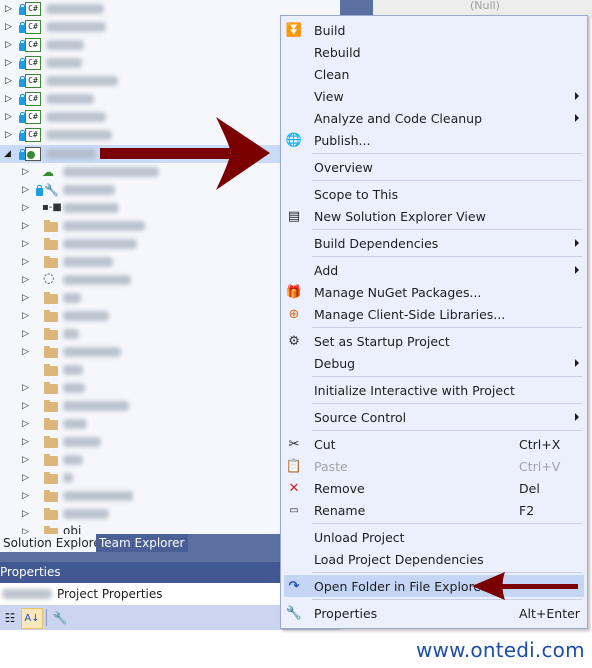 This screenshot has height=668, width=592. Describe the element at coordinates (9, 154) in the screenshot. I see `collapse-icon: ◢` at that location.